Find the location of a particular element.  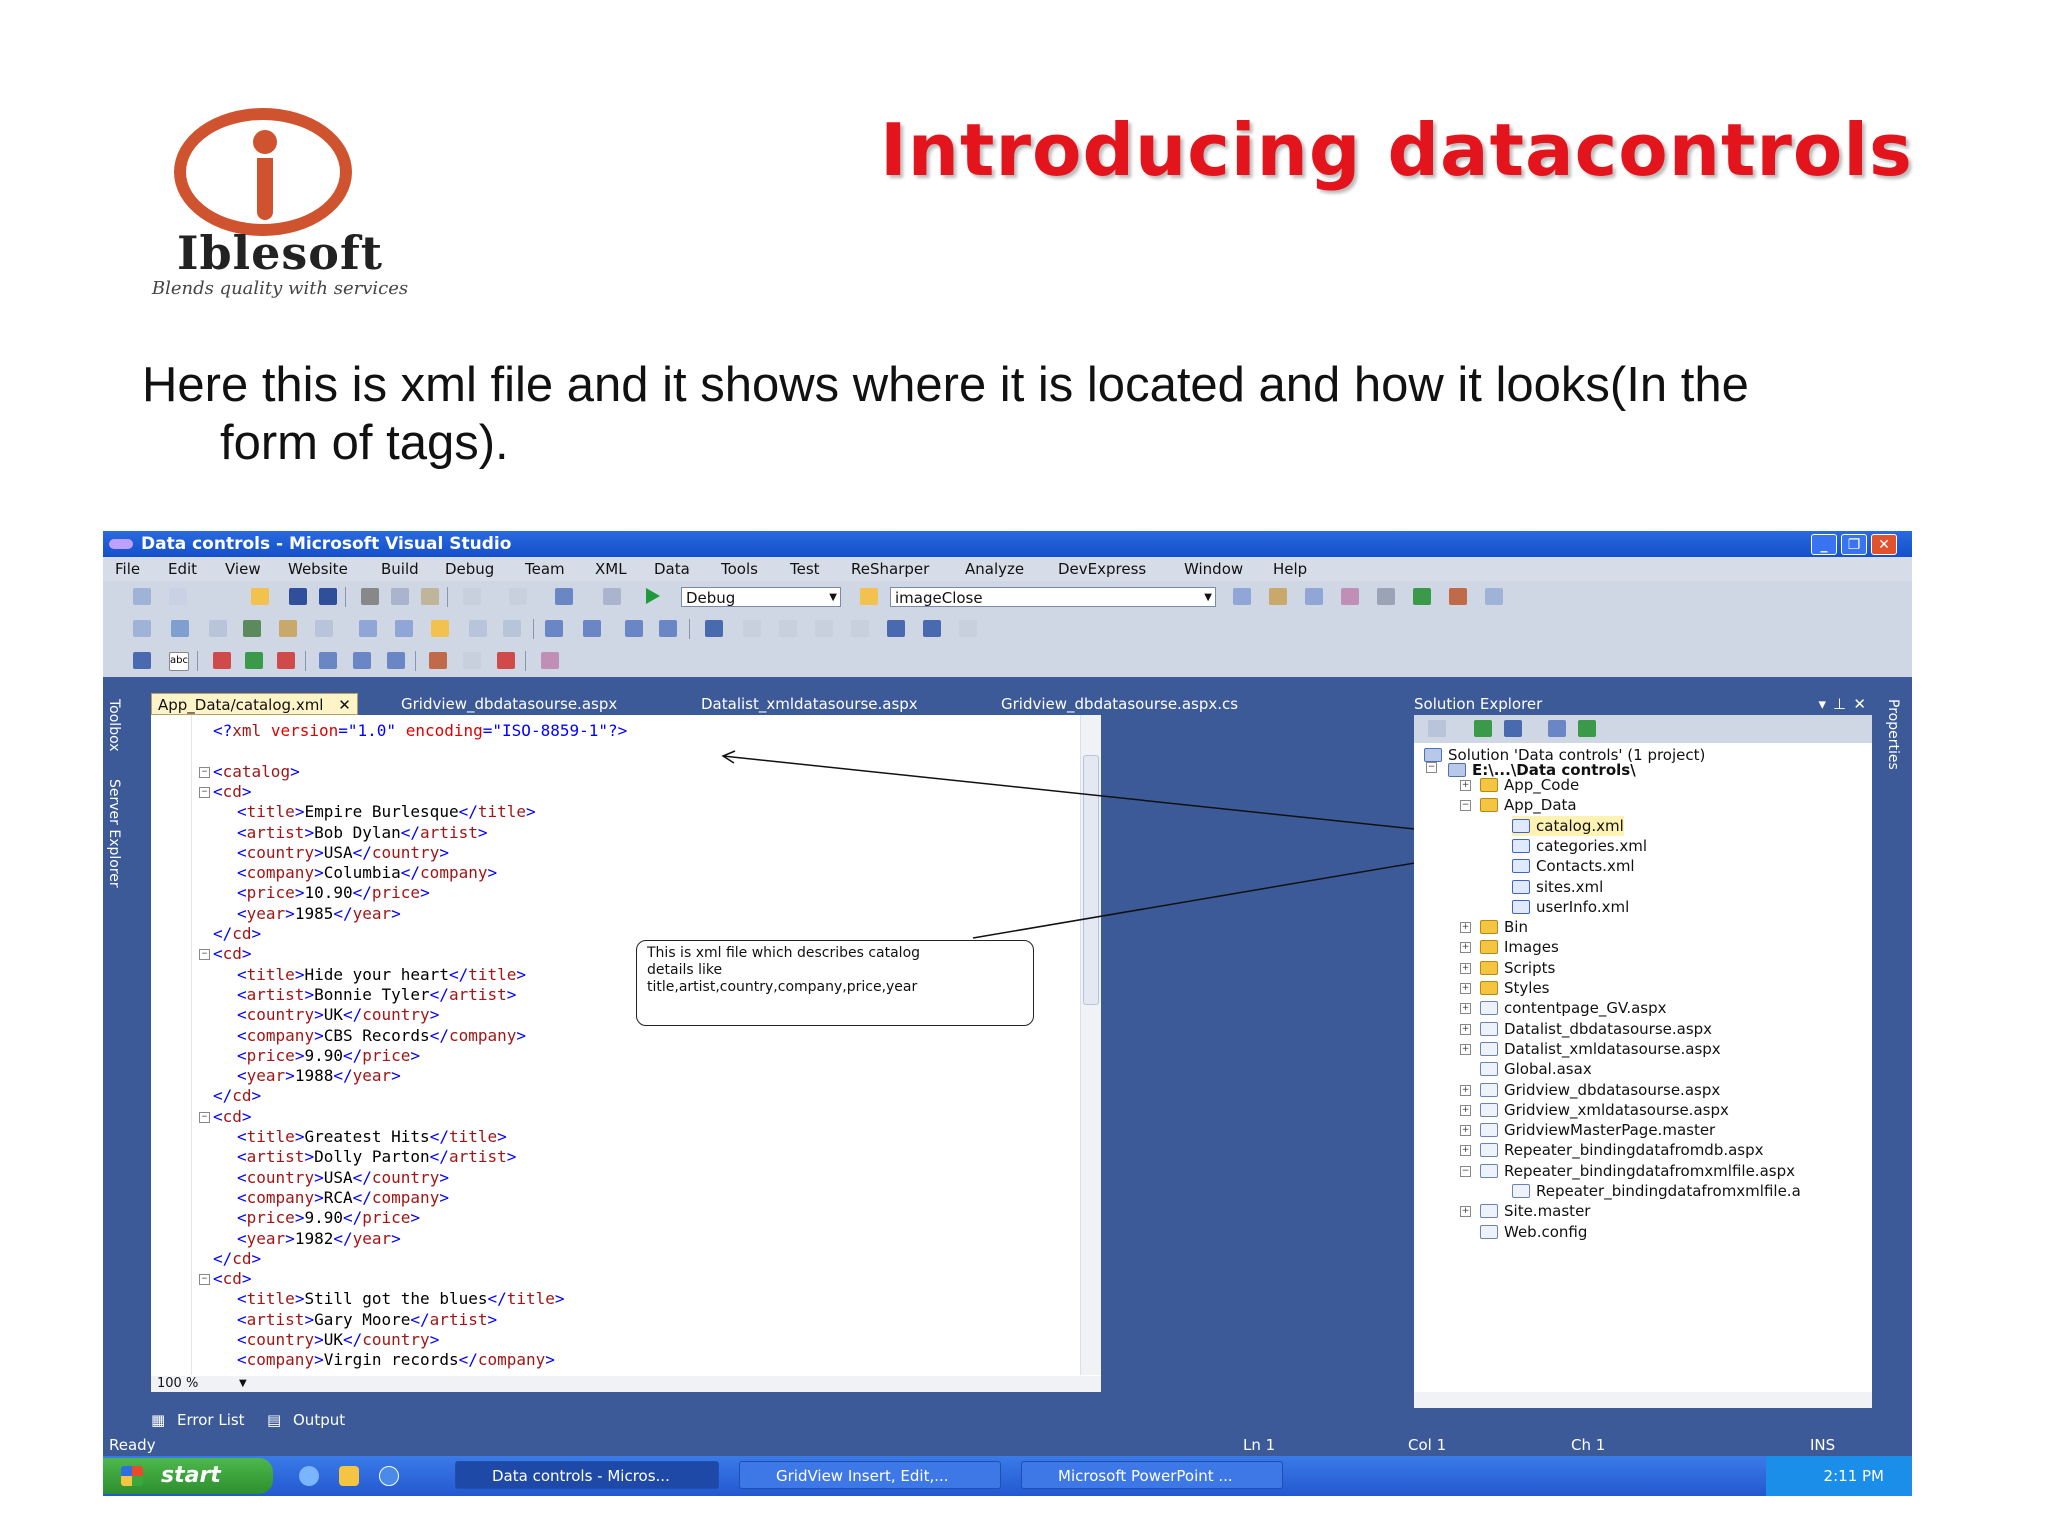

open-file-icon is located at coordinates (260, 596).